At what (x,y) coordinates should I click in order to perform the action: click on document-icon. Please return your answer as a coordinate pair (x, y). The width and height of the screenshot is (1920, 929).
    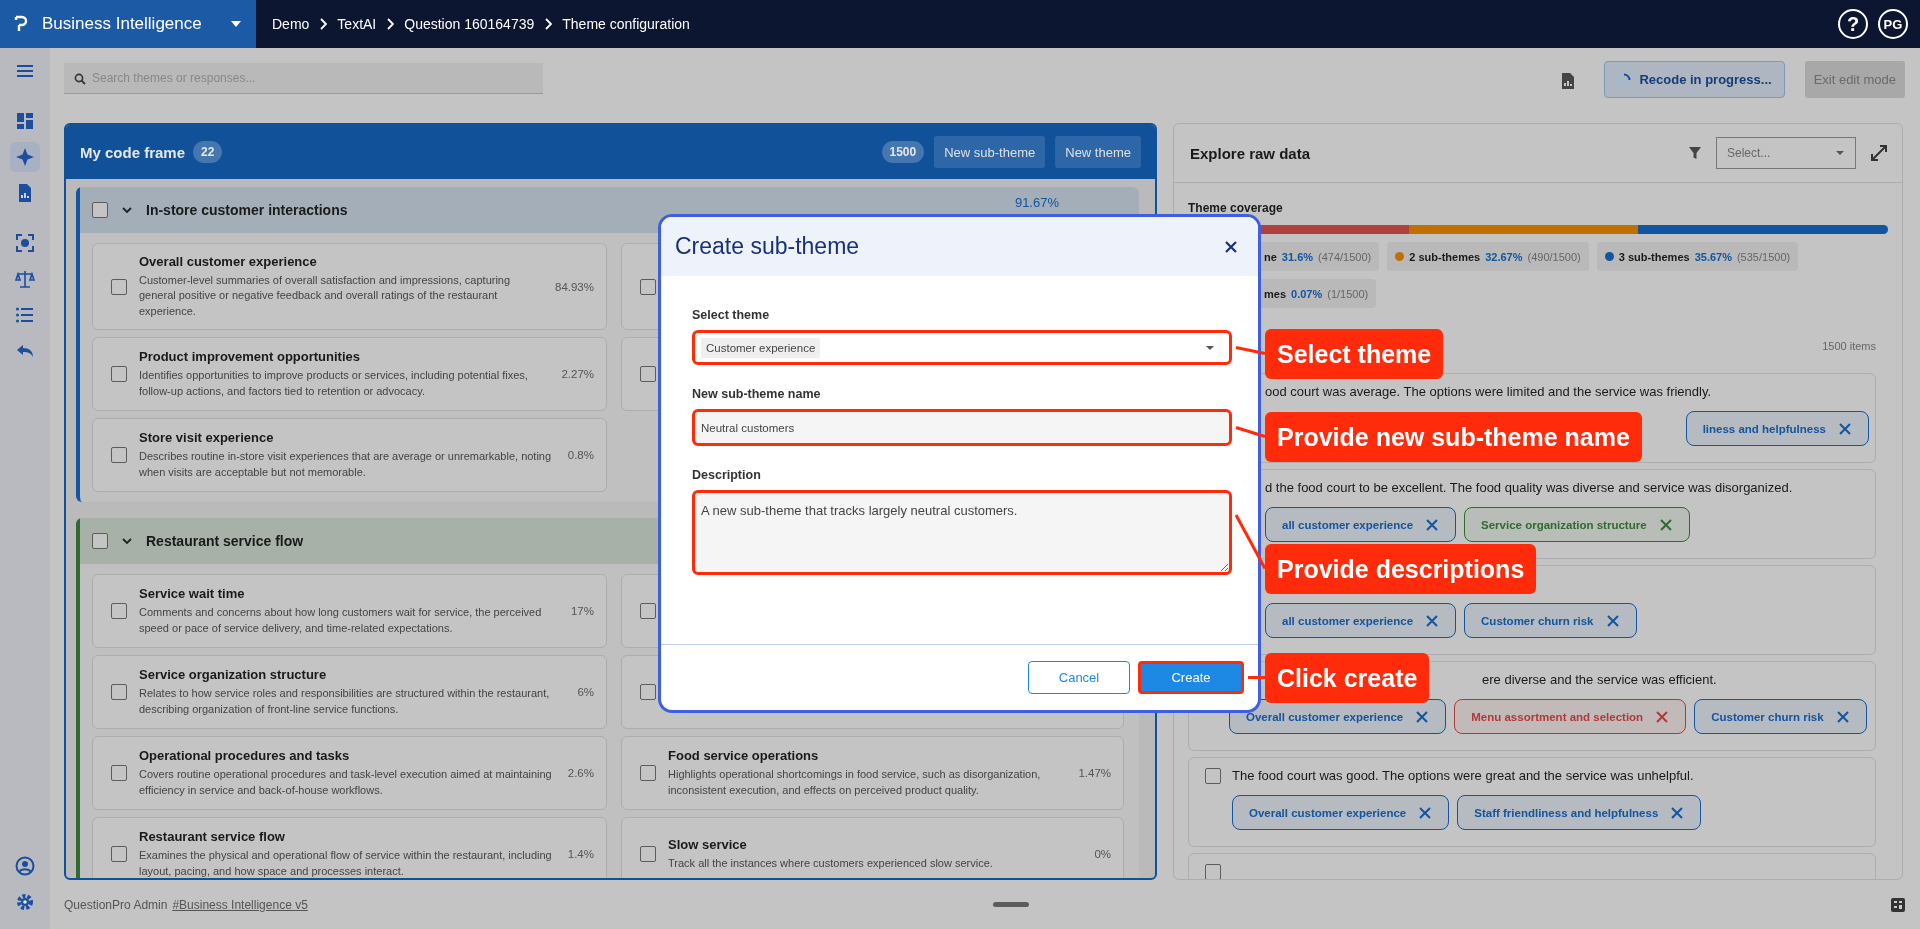
    Looking at the image, I should click on (1568, 81).